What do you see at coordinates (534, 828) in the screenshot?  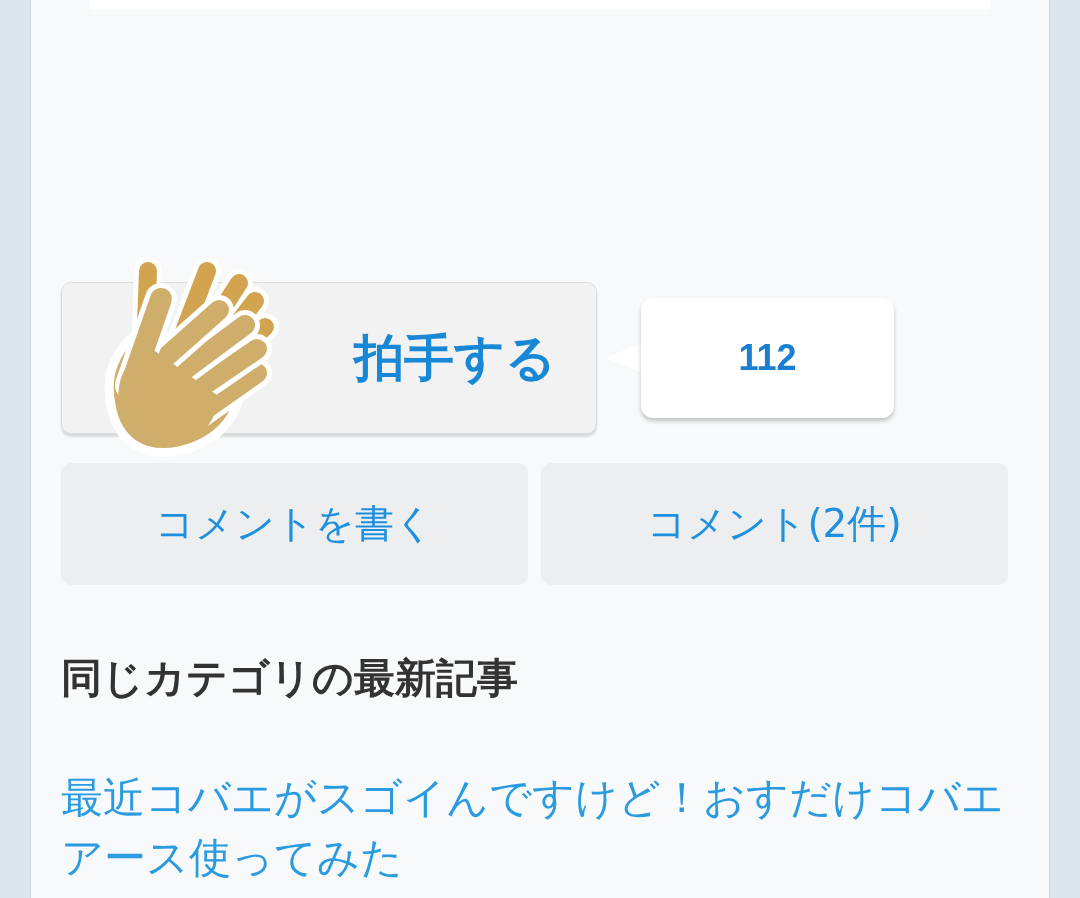 I see `article-link: 最近コバエがスゴイんですけど！おすだけコバエアース使ってみた` at bounding box center [534, 828].